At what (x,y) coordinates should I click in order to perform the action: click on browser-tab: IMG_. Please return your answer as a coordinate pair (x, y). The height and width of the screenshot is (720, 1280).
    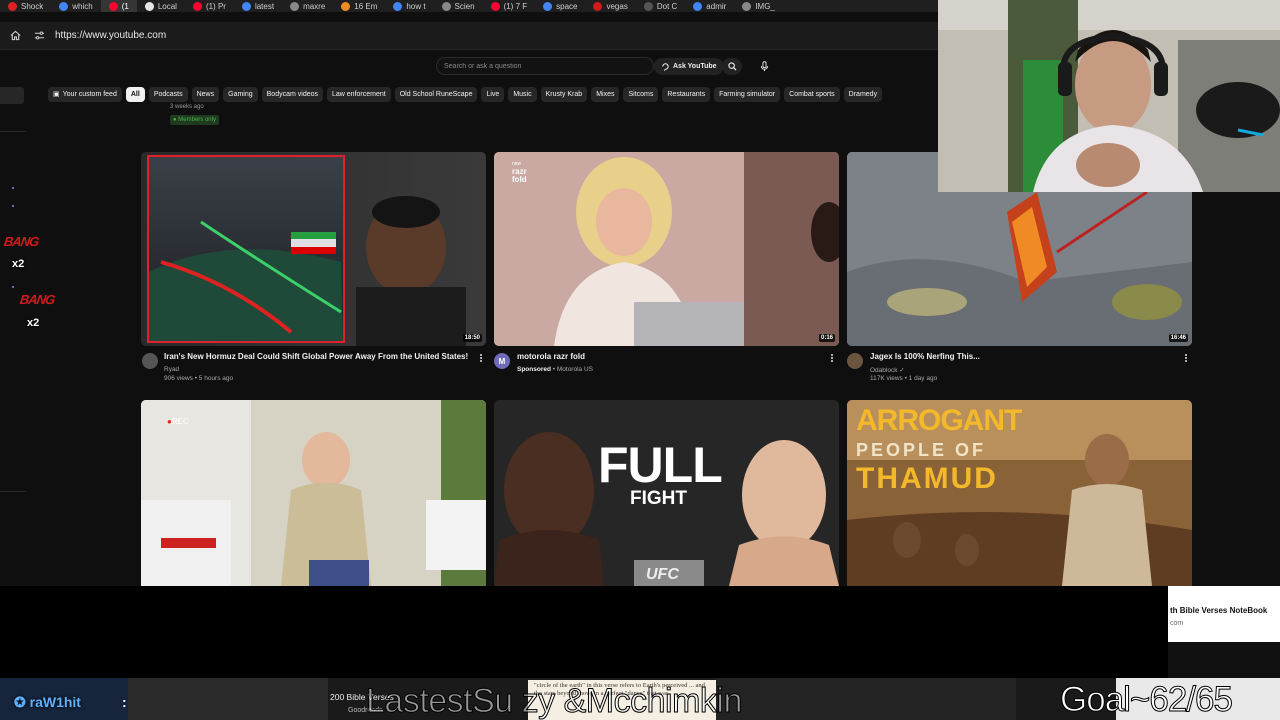
    Looking at the image, I should click on (758, 6).